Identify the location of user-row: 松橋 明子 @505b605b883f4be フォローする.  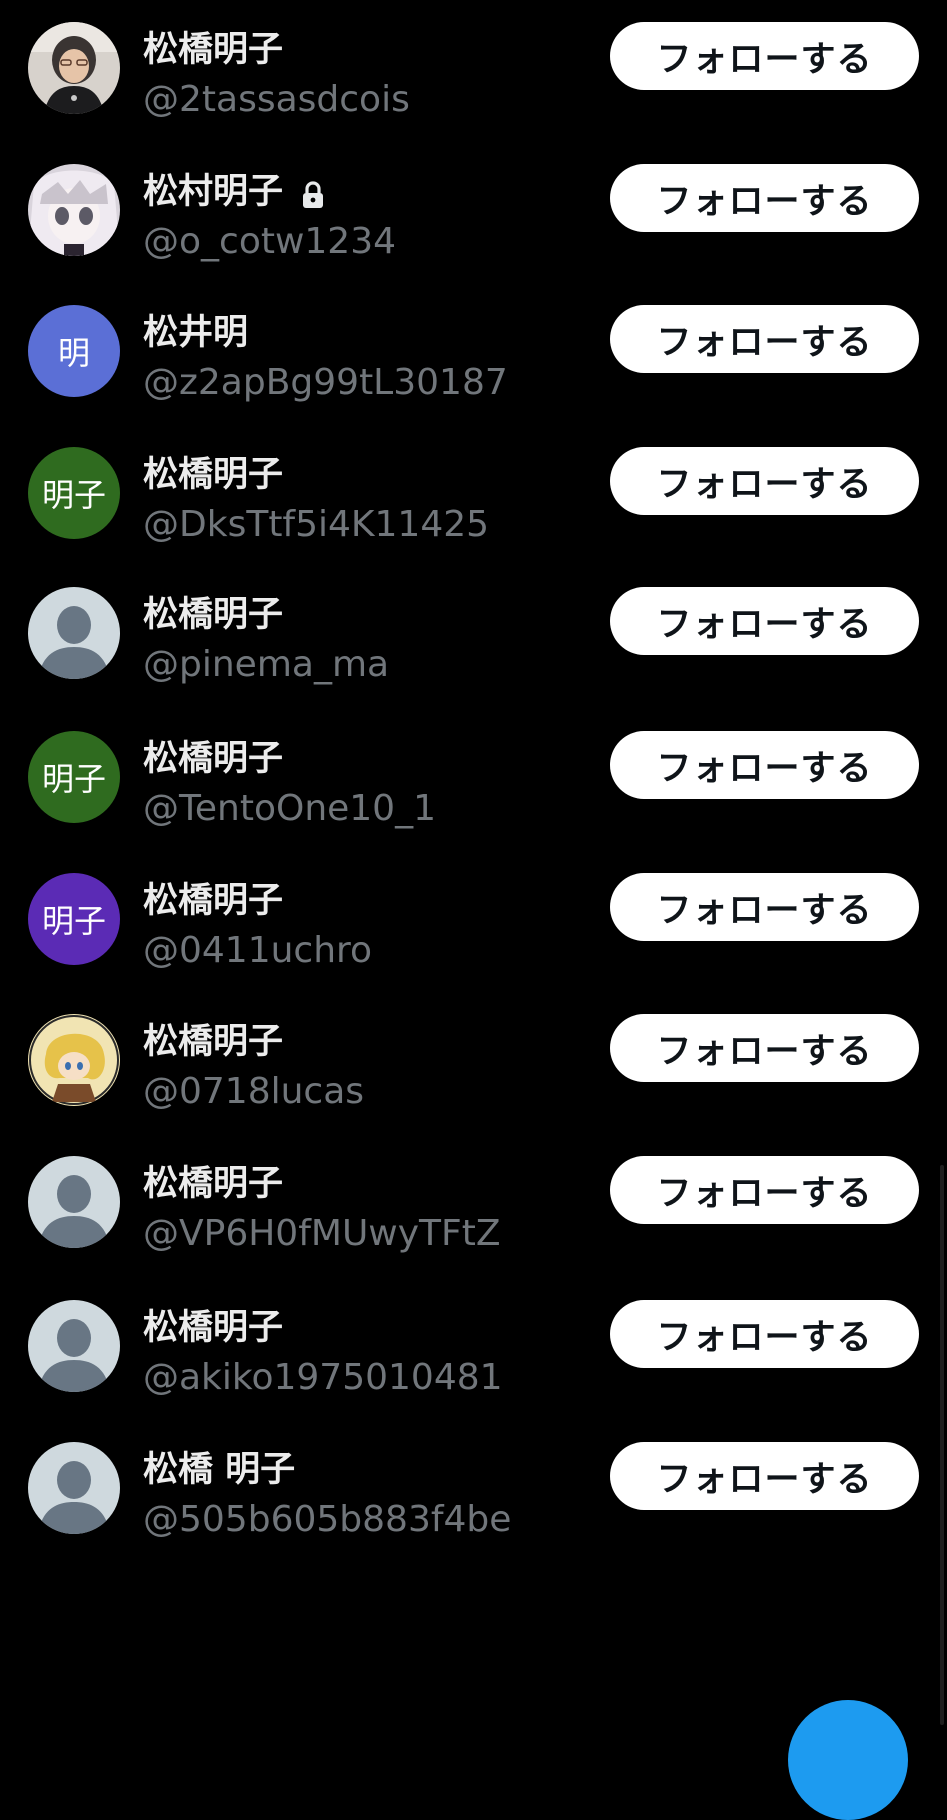
(473, 1502).